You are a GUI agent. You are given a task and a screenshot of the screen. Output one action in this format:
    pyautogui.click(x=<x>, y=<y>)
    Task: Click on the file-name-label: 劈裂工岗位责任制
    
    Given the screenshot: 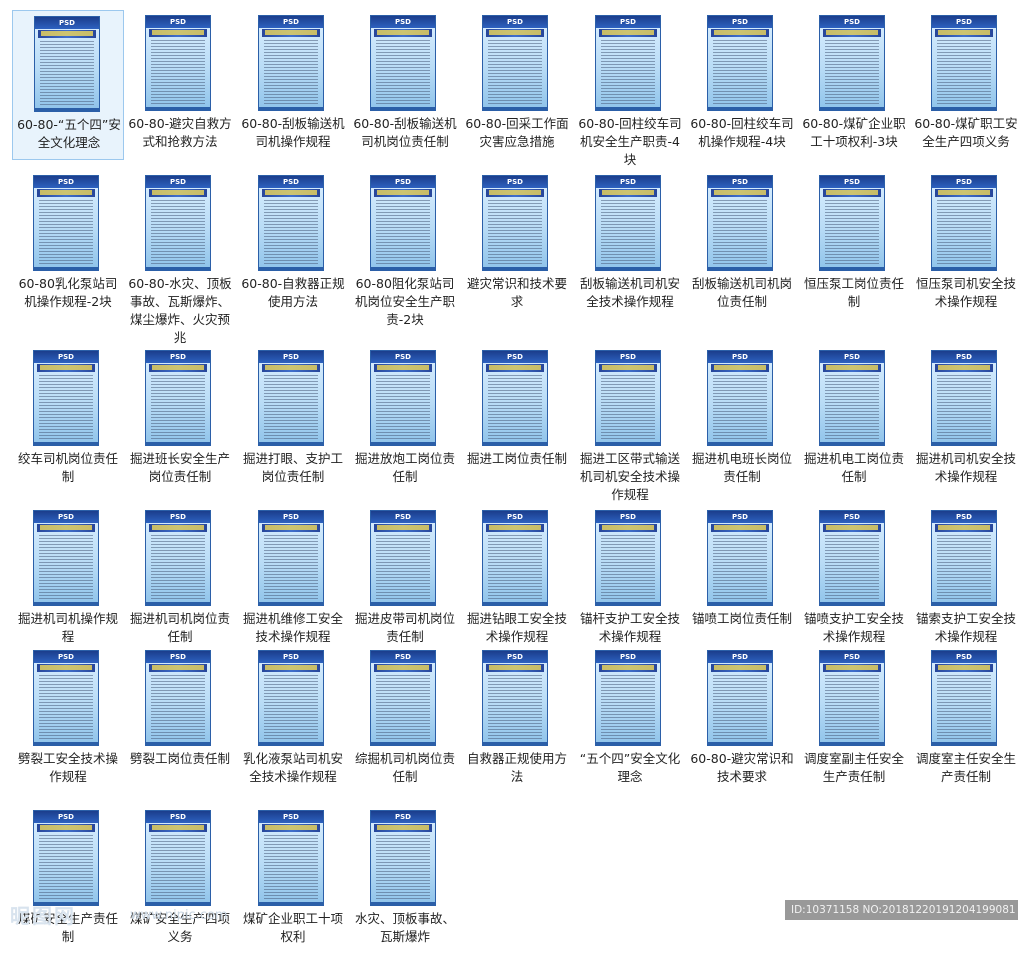 What is the action you would take?
    pyautogui.click(x=179, y=758)
    